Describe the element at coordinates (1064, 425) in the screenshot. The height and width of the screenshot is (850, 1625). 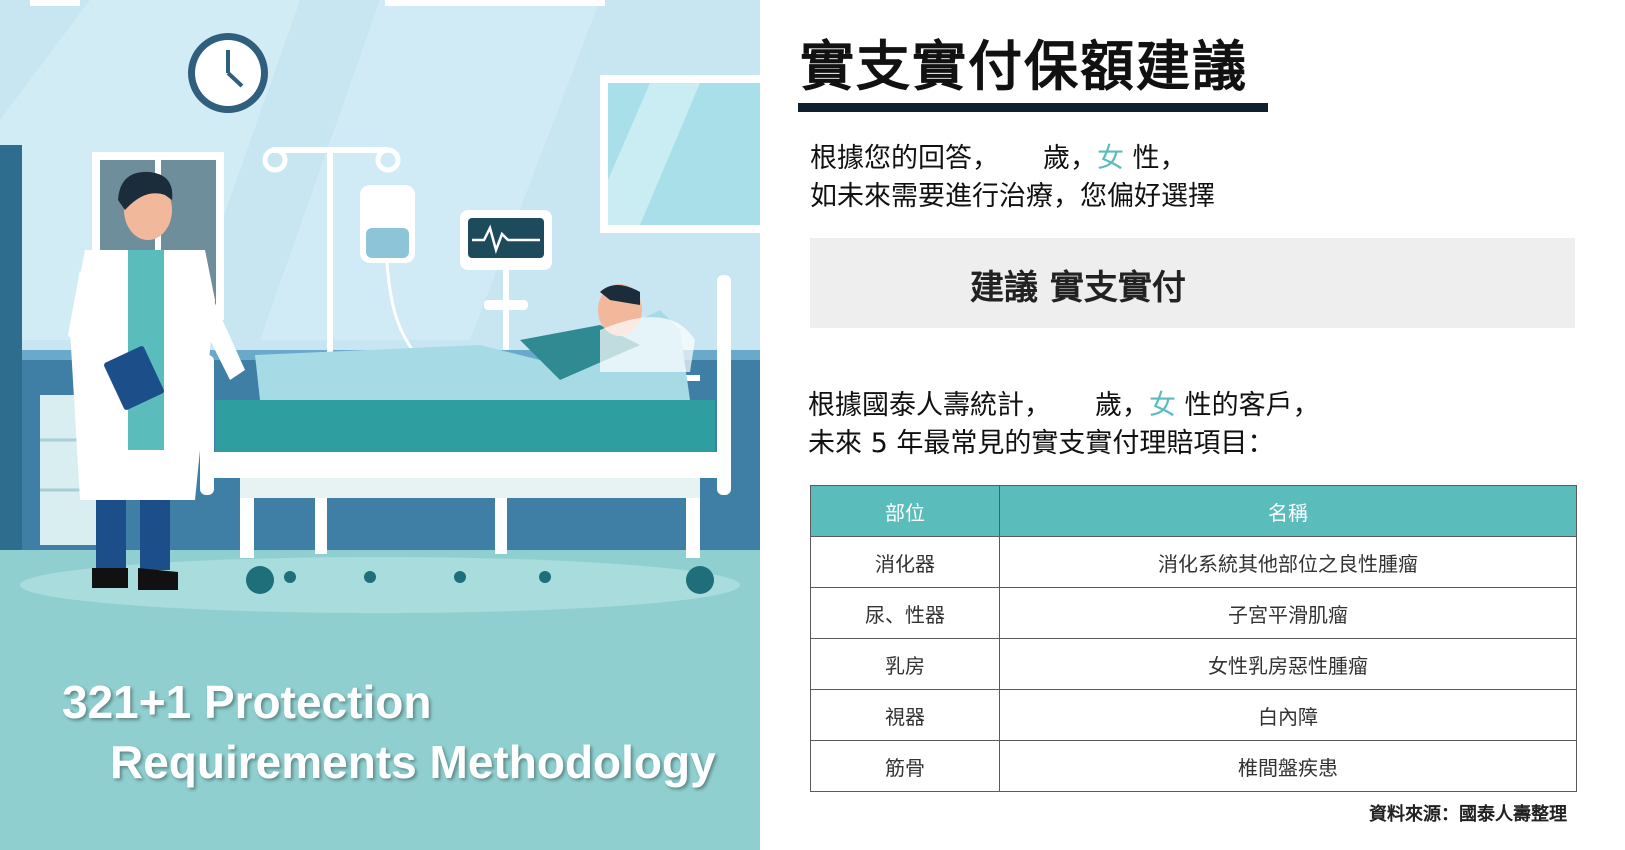
I see `stats-paragraph: 根據國泰人壽統計， 歲，女 性的客戶， 未來 5 年最常見的實支實付理賠項目：` at that location.